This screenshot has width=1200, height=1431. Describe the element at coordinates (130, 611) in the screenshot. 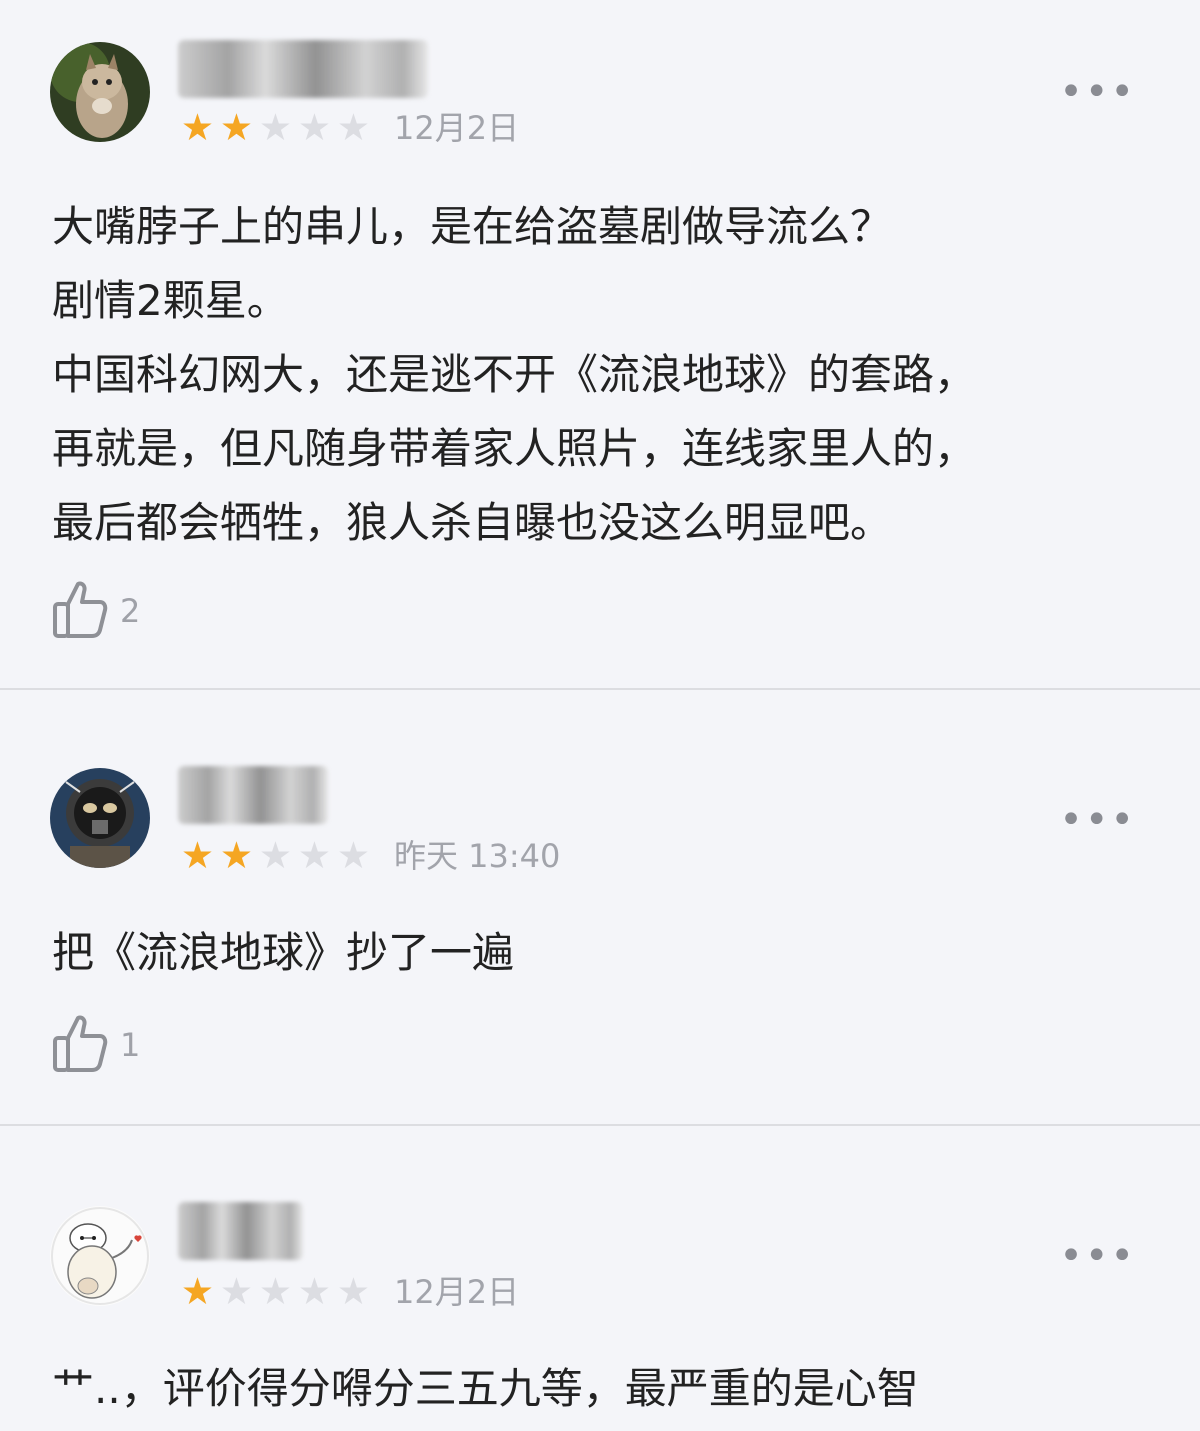

I see `like-count: 2` at that location.